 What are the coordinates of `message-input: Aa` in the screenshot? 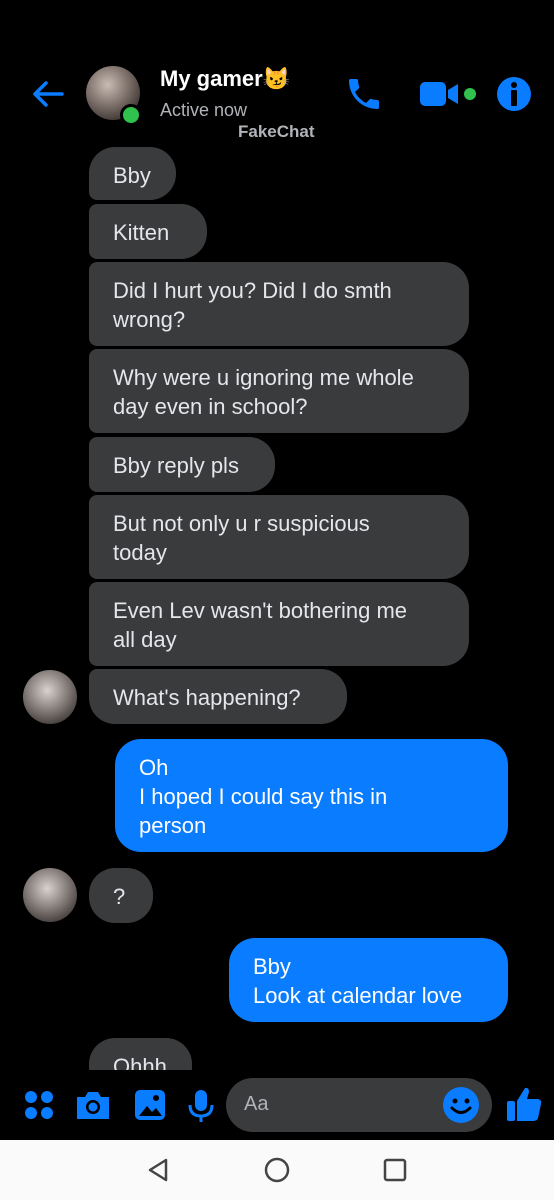 It's located at (359, 1105).